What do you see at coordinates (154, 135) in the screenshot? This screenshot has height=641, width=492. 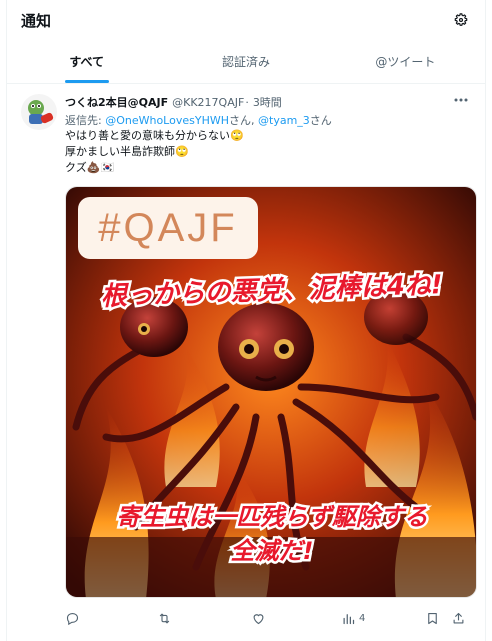 I see `tweet-line: やはり善と愛の意味も分からない🙄` at bounding box center [154, 135].